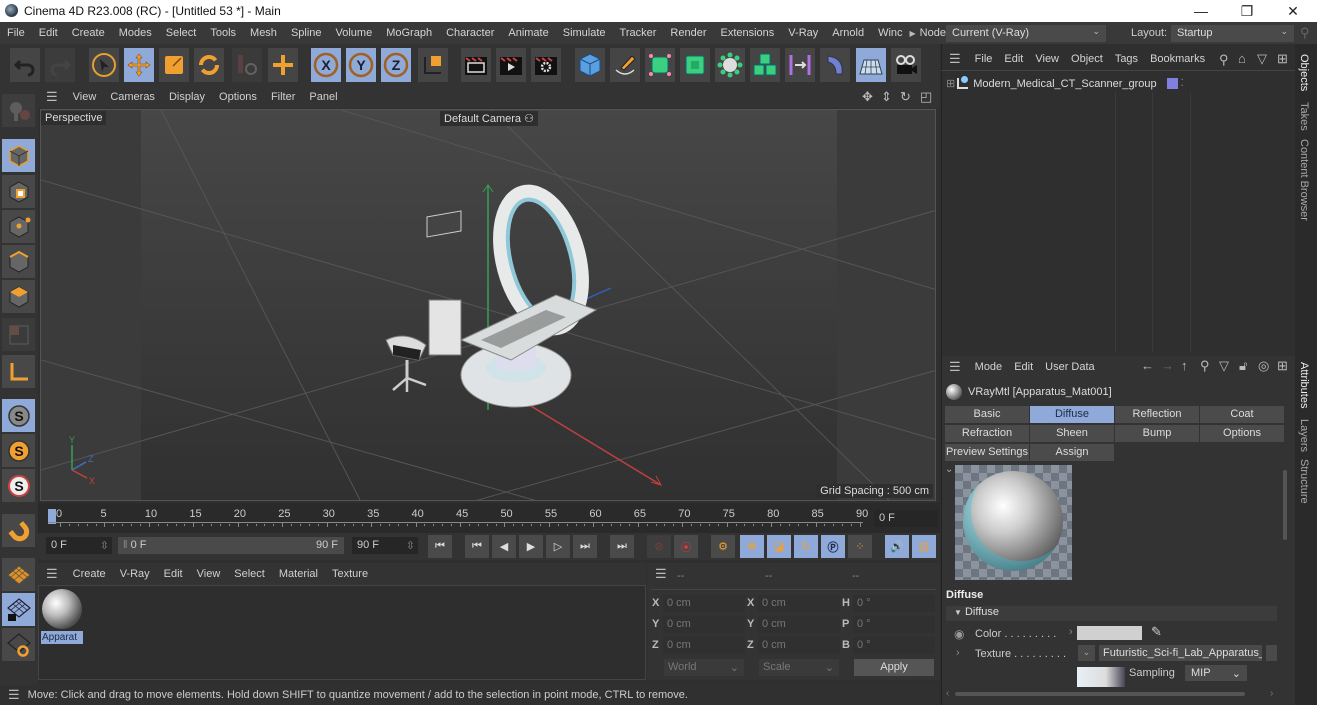  I want to click on pos-y-field: 0 cm, so click(704, 624).